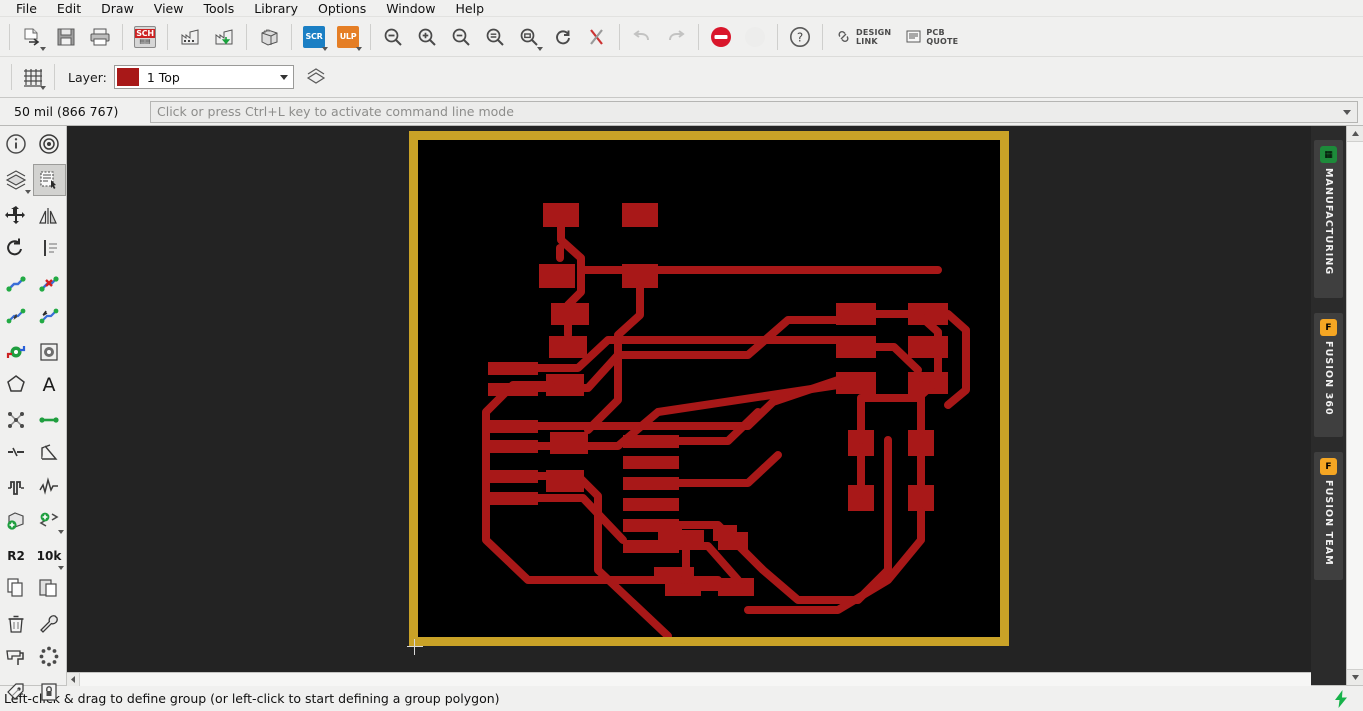 This screenshot has width=1363, height=711. What do you see at coordinates (800, 37) in the screenshot?
I see `help-button: ?` at bounding box center [800, 37].